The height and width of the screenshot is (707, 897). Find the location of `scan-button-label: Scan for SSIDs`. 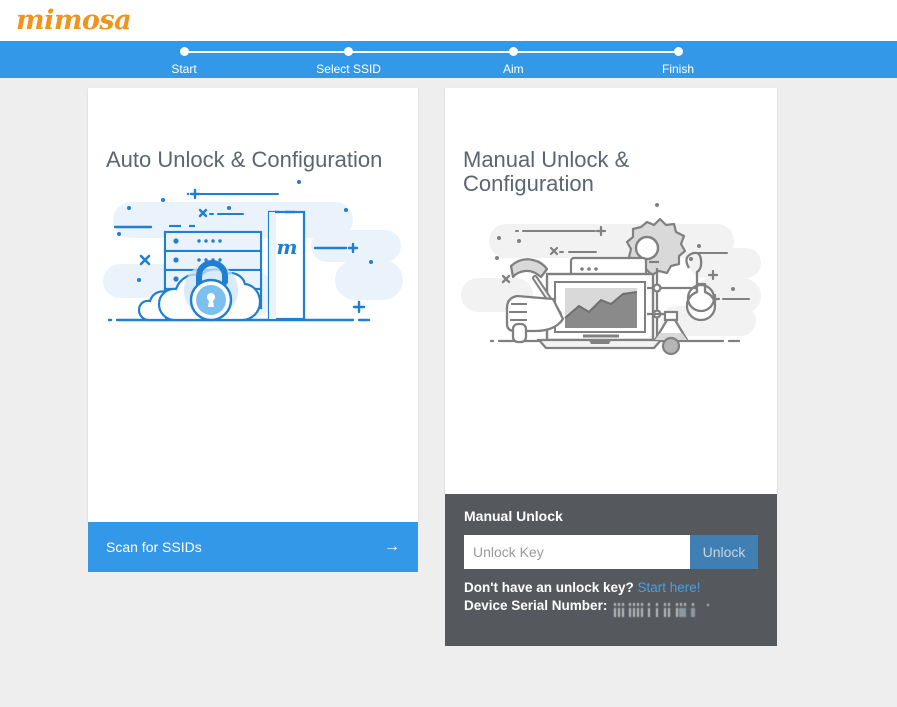

scan-button-label: Scan for SSIDs is located at coordinates (154, 547).